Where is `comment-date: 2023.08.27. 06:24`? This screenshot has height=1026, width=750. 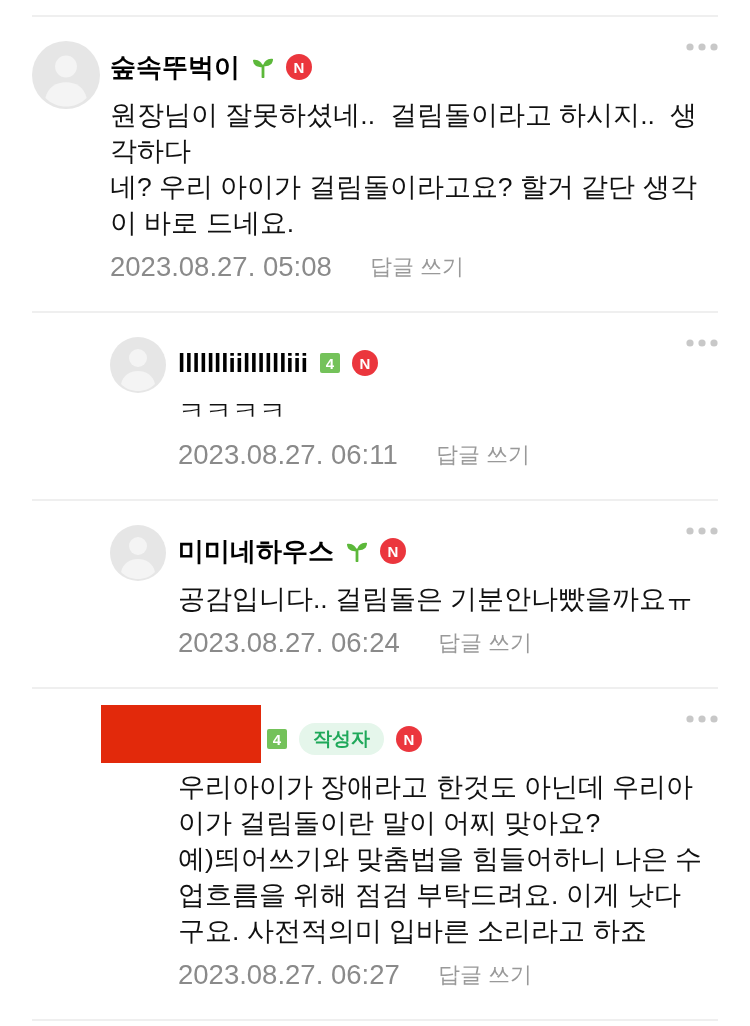 comment-date: 2023.08.27. 06:24 is located at coordinates (289, 643).